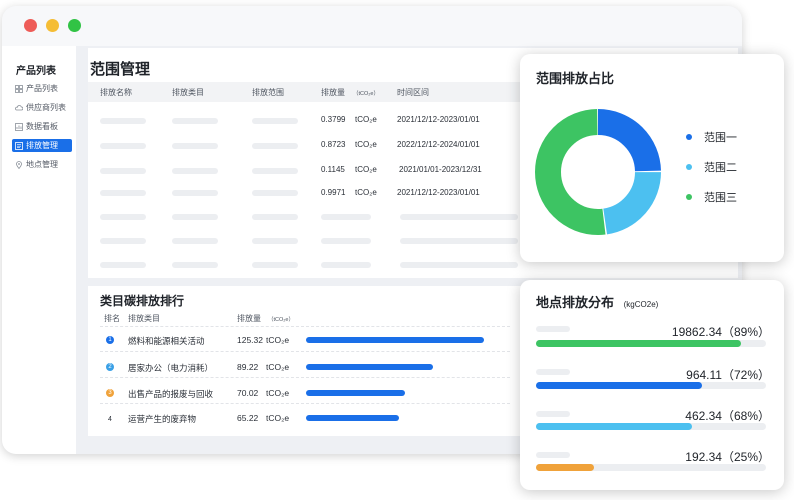  Describe the element at coordinates (39, 250) in the screenshot. I see `sidebar: 产品列表 产品列表 供应商列表 数据看板 排放管理 地点管理` at that location.